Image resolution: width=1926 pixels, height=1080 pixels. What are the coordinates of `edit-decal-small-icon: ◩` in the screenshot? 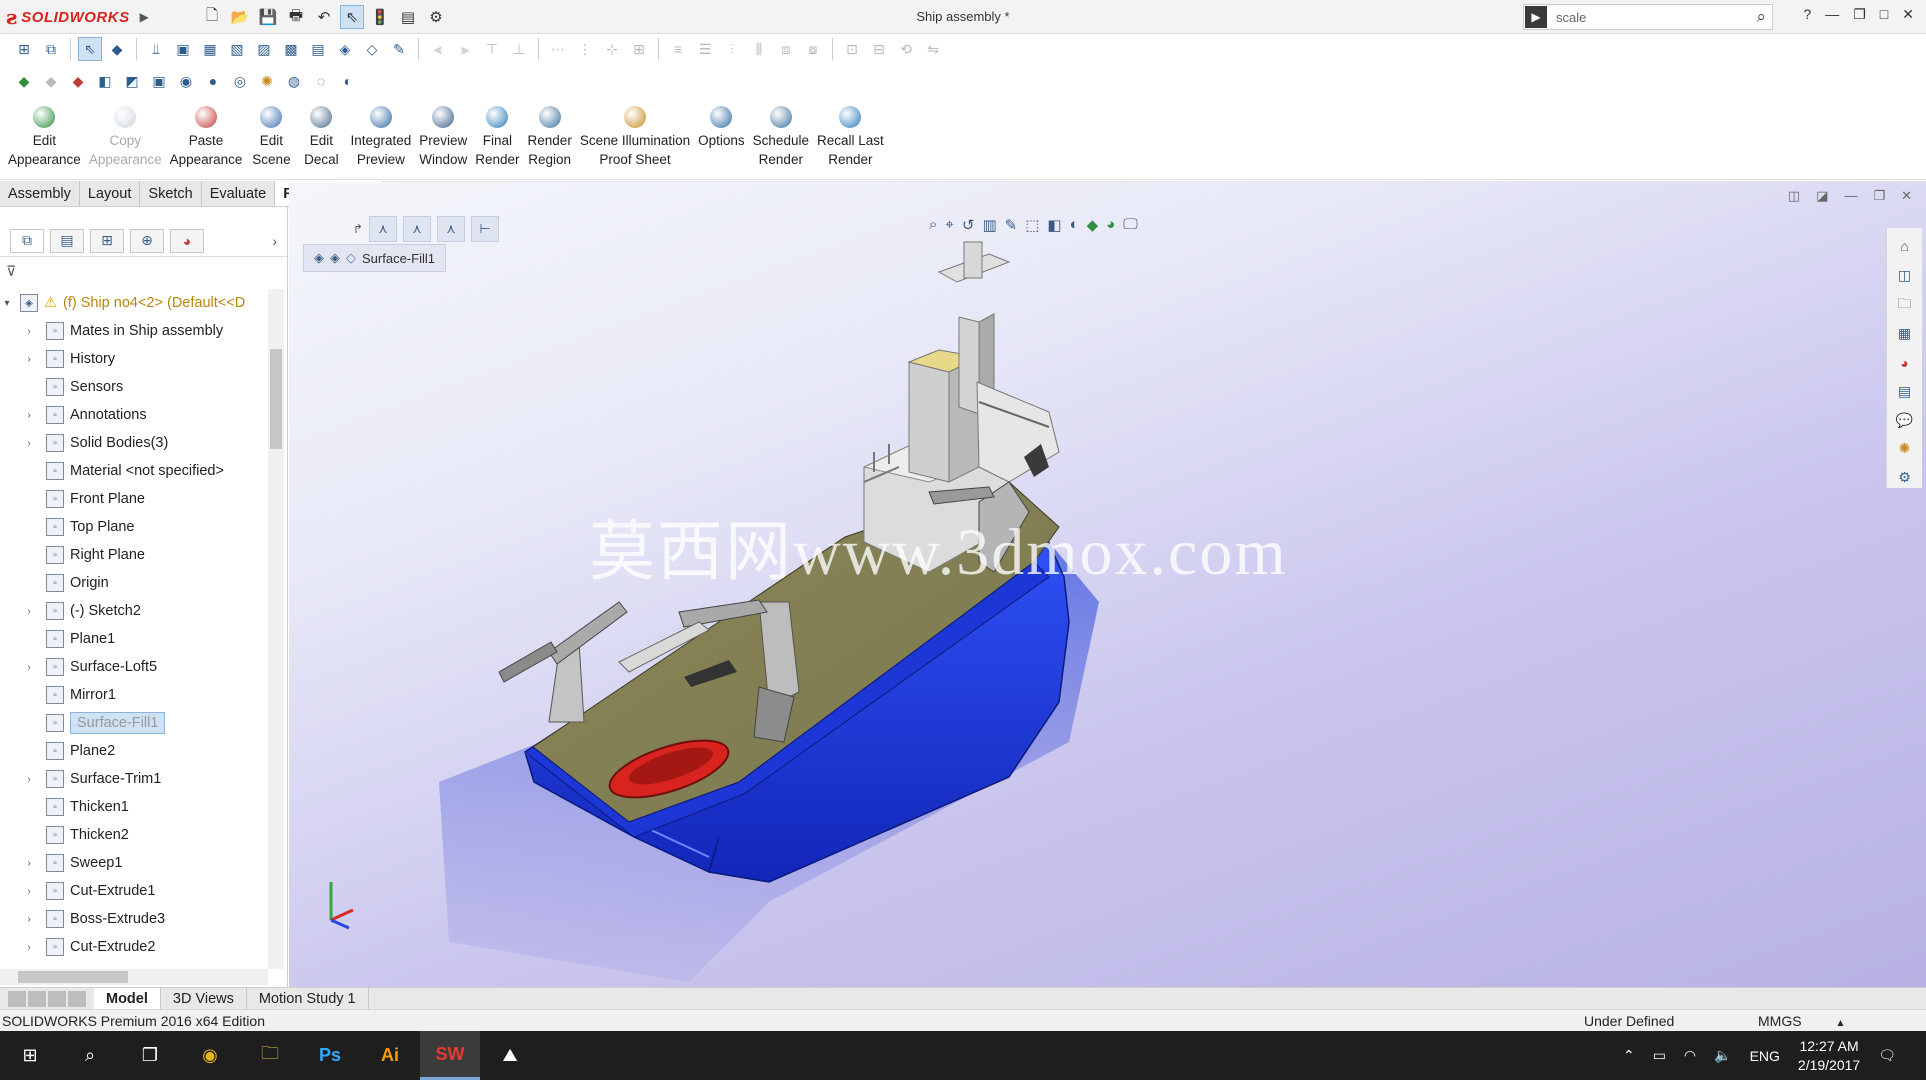 It's located at (132, 81).